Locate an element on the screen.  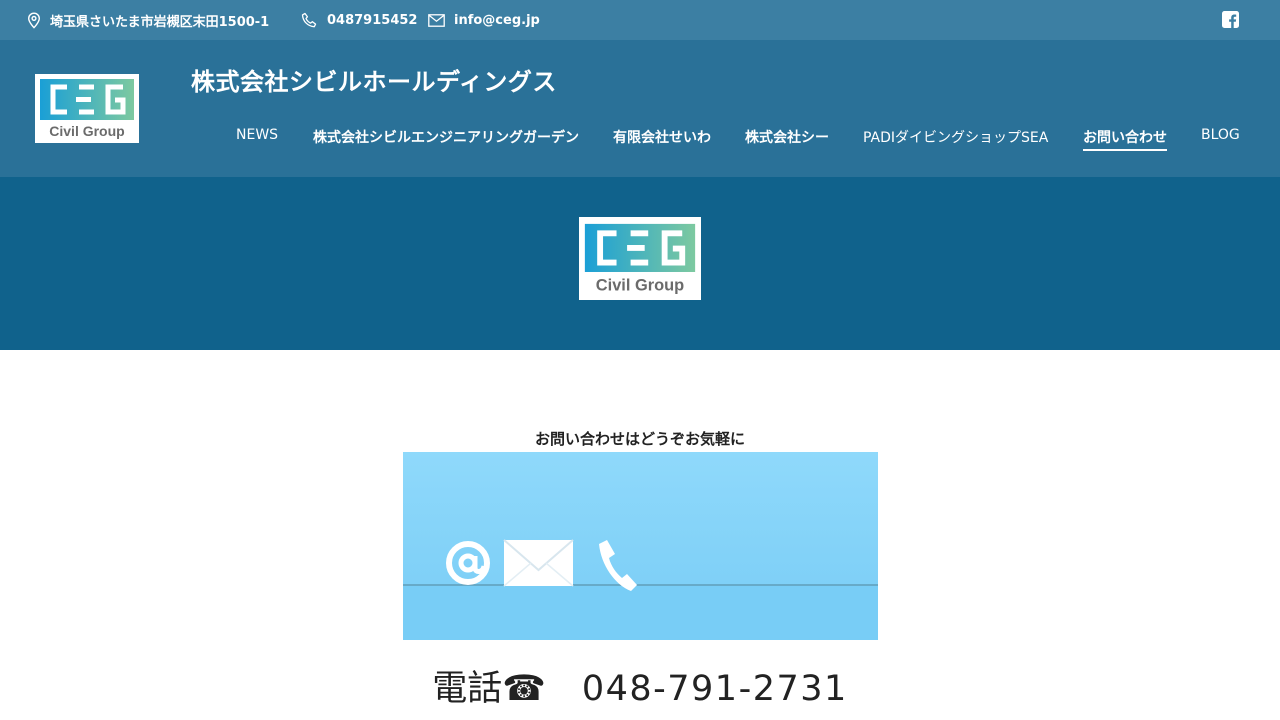
email-text: info@ceg.jp is located at coordinates (497, 20).